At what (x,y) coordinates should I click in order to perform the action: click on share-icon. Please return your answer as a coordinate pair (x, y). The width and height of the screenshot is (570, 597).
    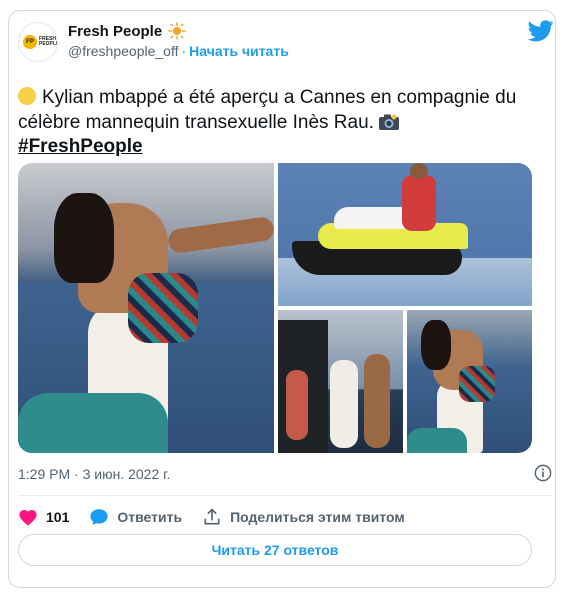
    Looking at the image, I should click on (212, 517).